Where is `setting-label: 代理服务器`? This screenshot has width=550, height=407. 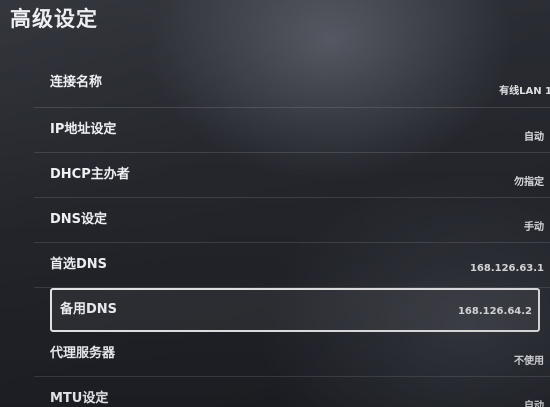
setting-label: 代理服务器 is located at coordinates (83, 353).